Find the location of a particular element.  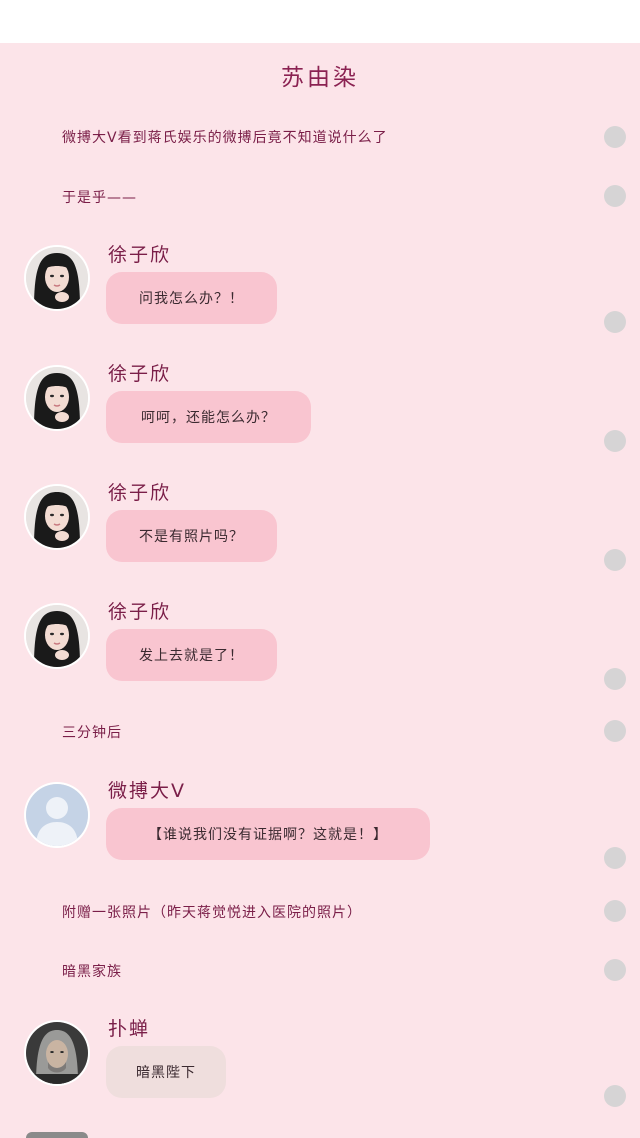

default-user-avatar is located at coordinates (57, 815).